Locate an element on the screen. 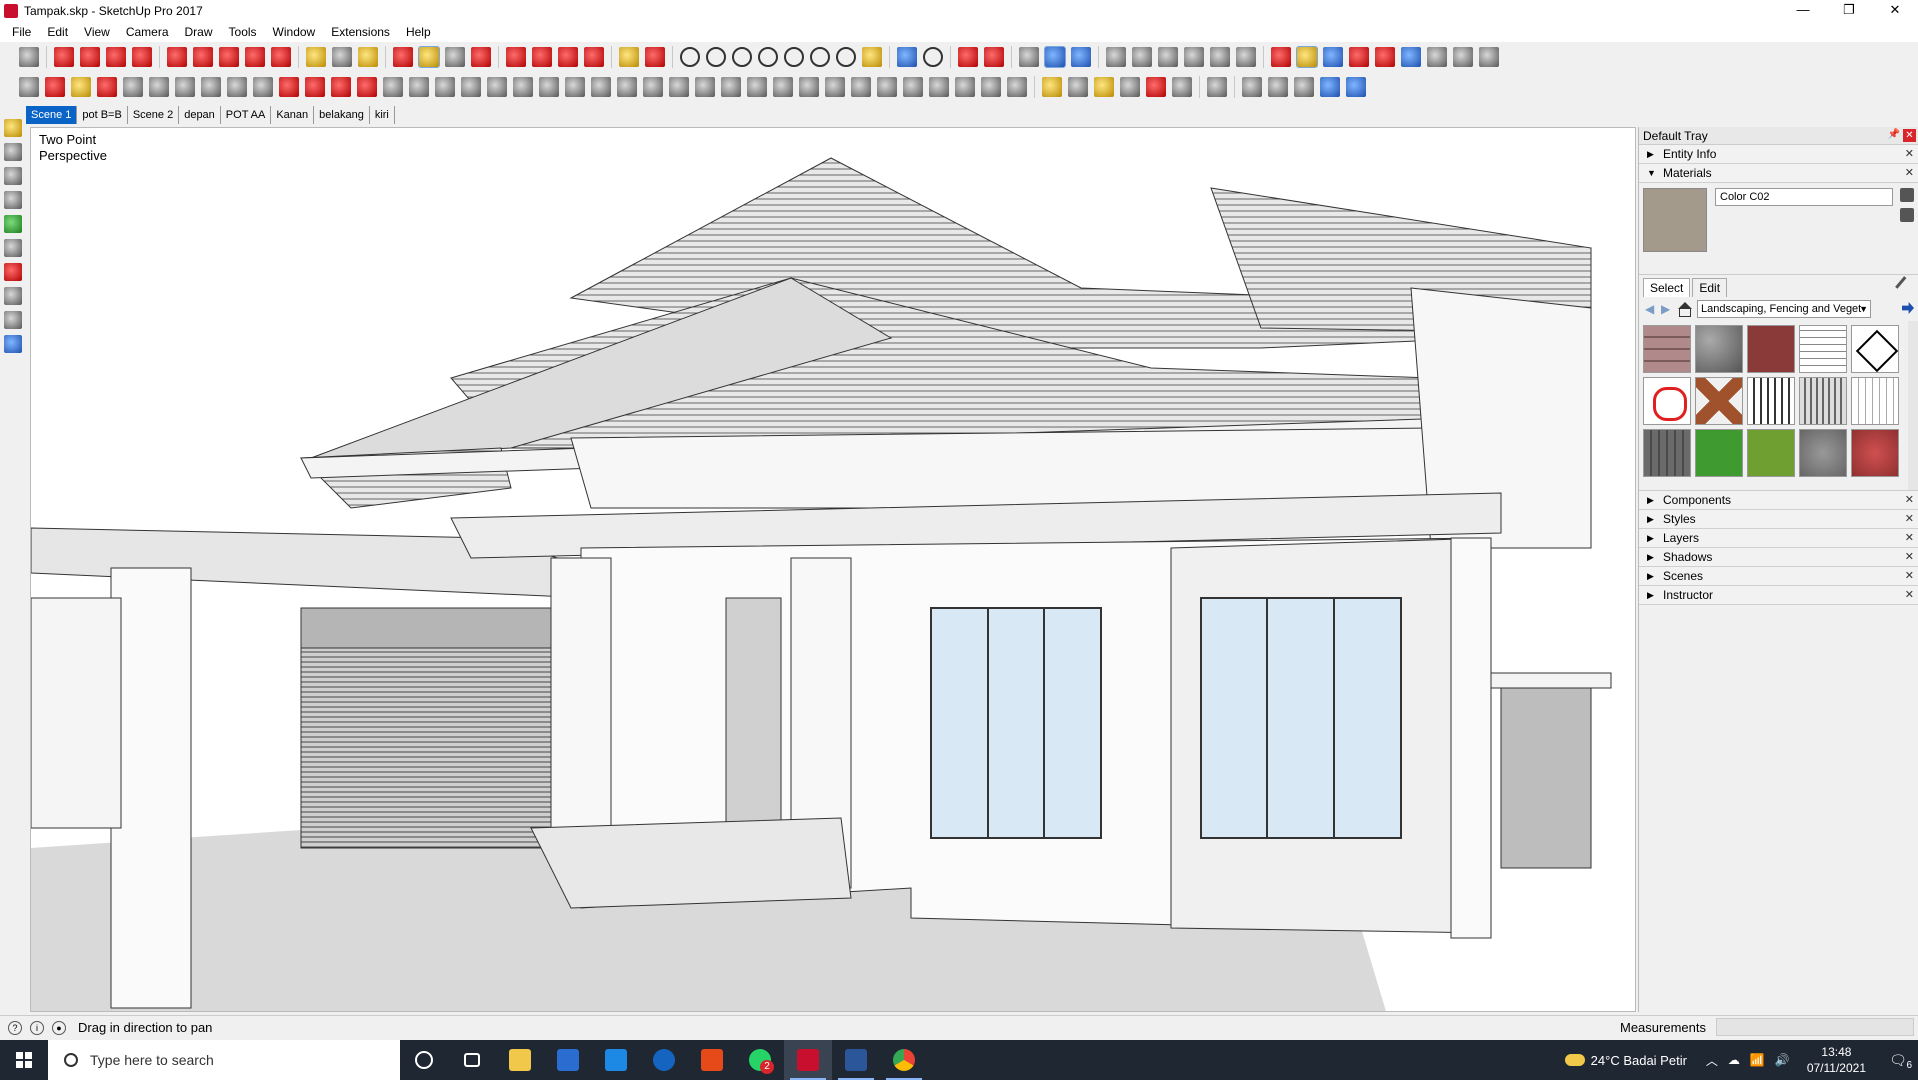  left-view-icon is located at coordinates (1246, 57).